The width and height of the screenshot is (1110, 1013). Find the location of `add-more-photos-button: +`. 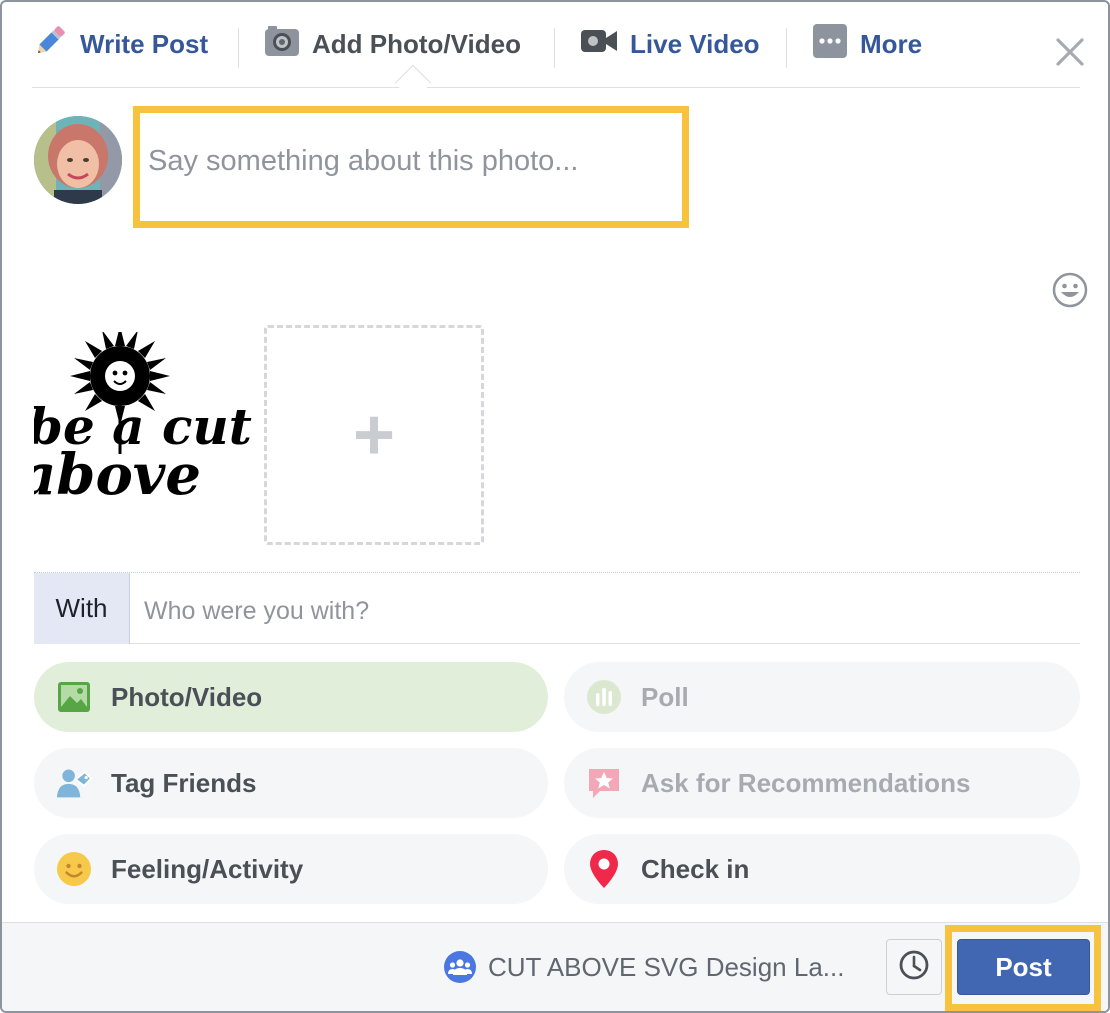

add-more-photos-button: + is located at coordinates (374, 435).